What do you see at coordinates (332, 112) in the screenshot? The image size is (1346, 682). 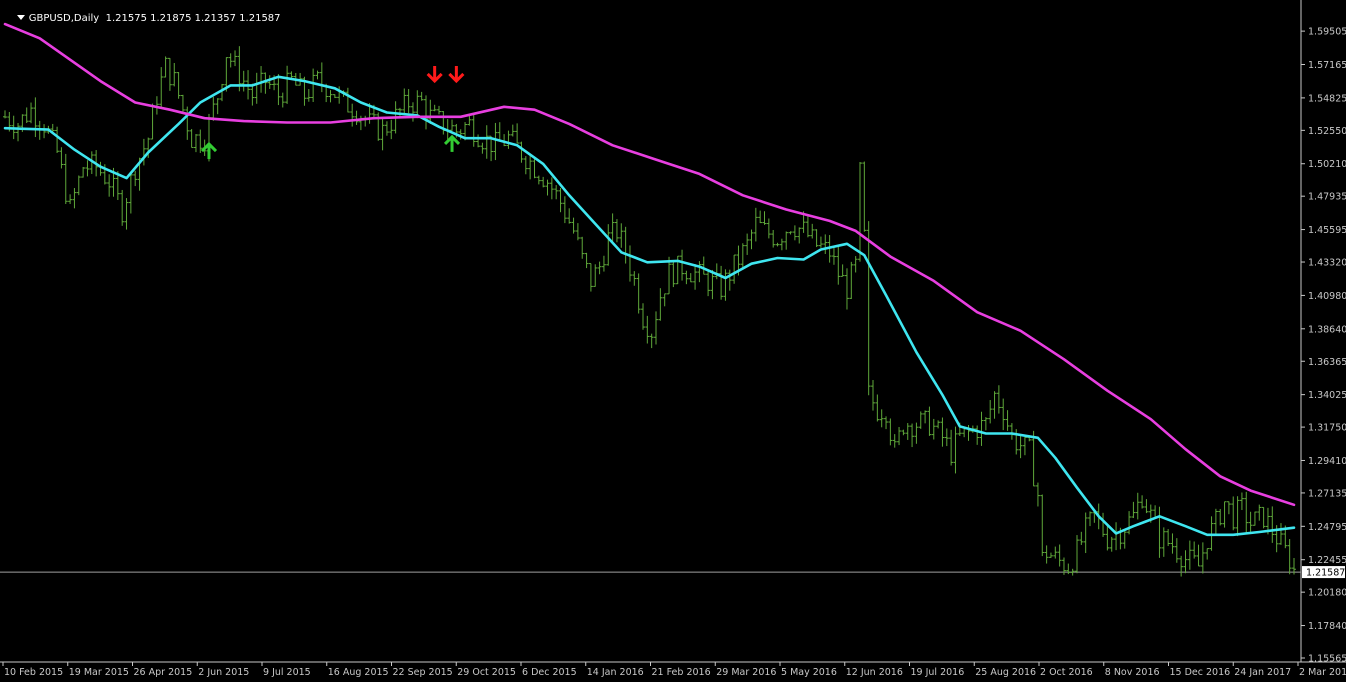 I see `signal-arrows` at bounding box center [332, 112].